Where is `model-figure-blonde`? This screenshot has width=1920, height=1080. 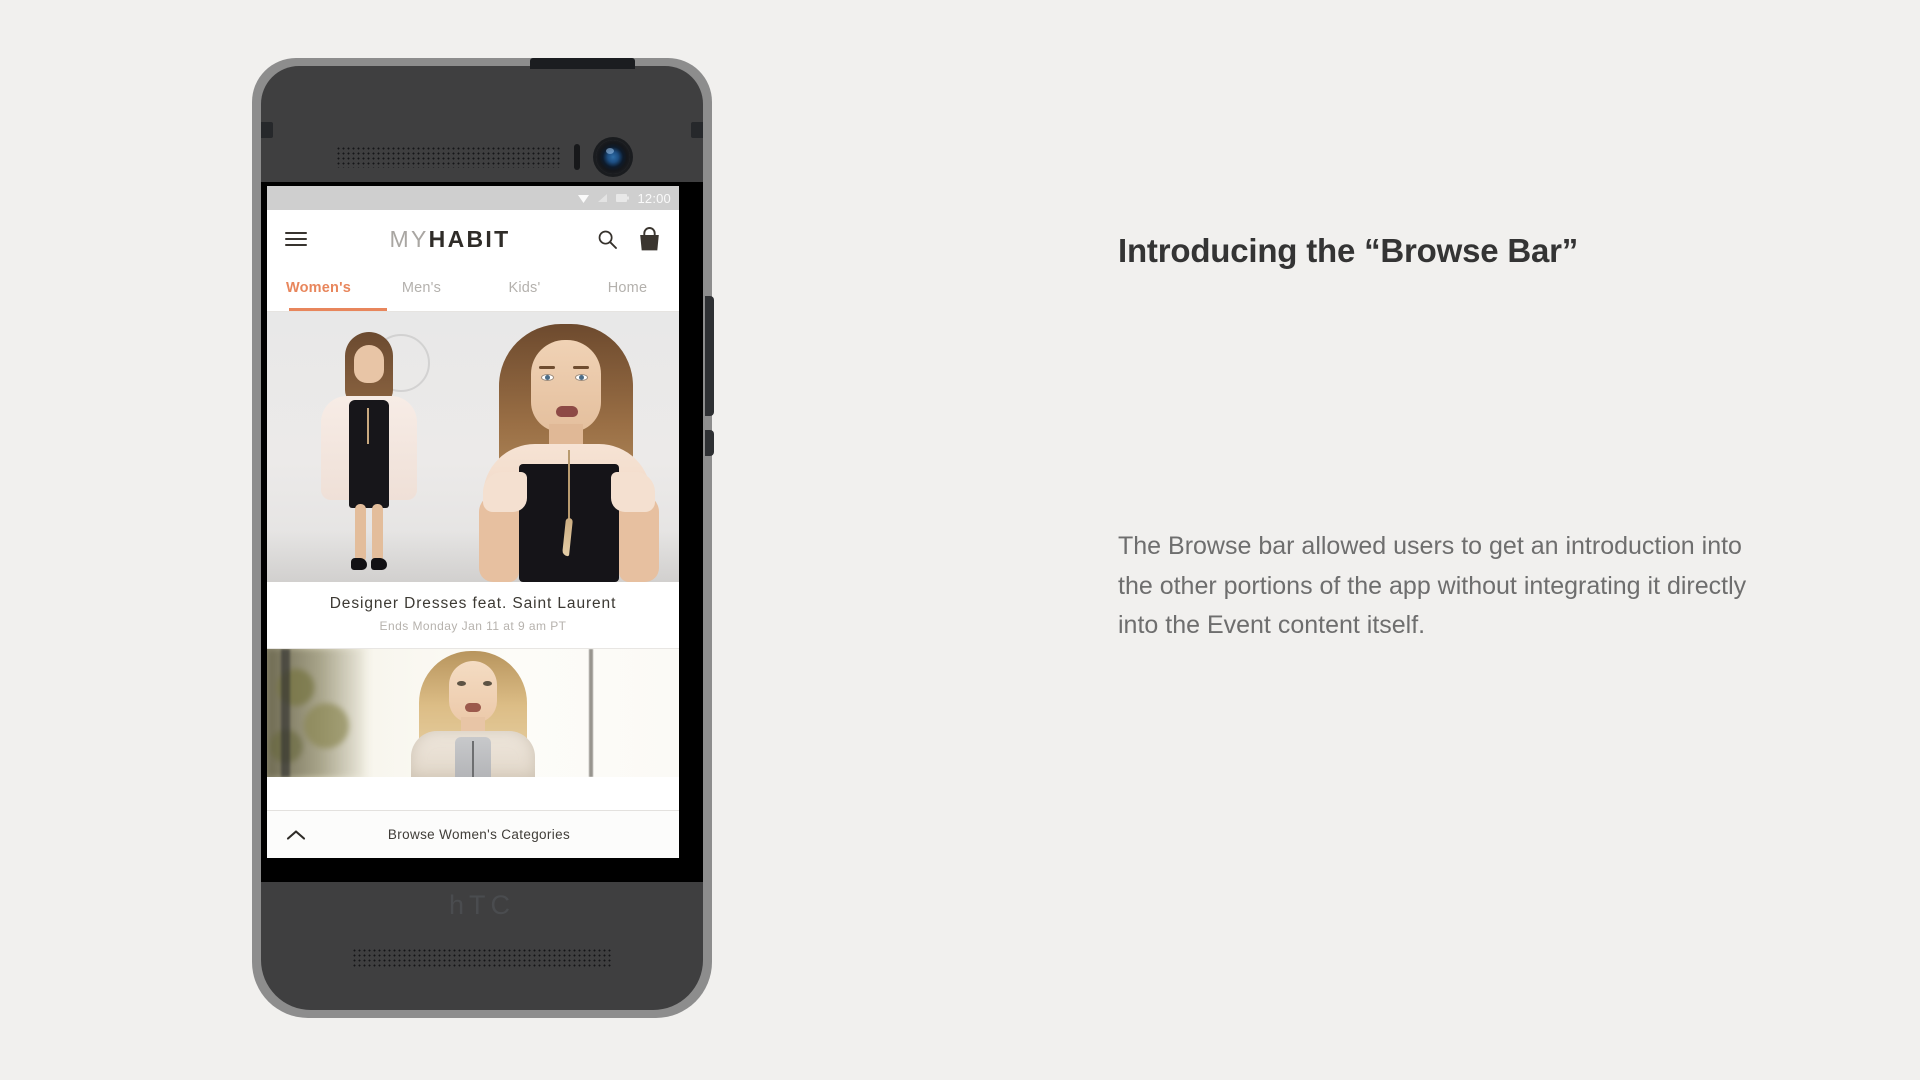
model-figure-blonde is located at coordinates (473, 713).